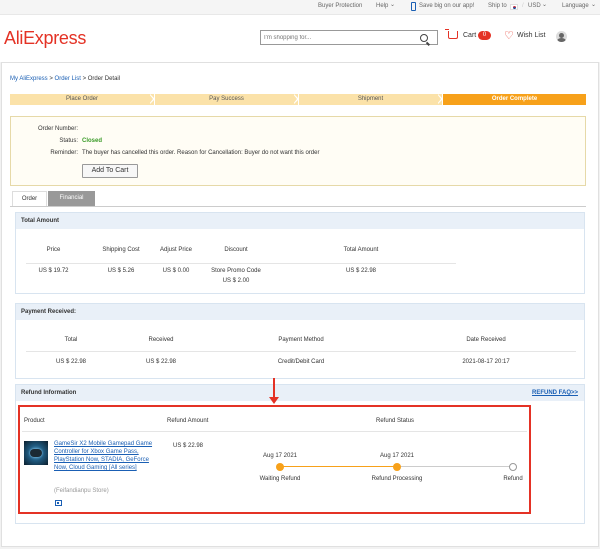 The image size is (600, 549). Describe the element at coordinates (361, 271) in the screenshot. I see `total-amount-value: US $ 22.98` at that location.